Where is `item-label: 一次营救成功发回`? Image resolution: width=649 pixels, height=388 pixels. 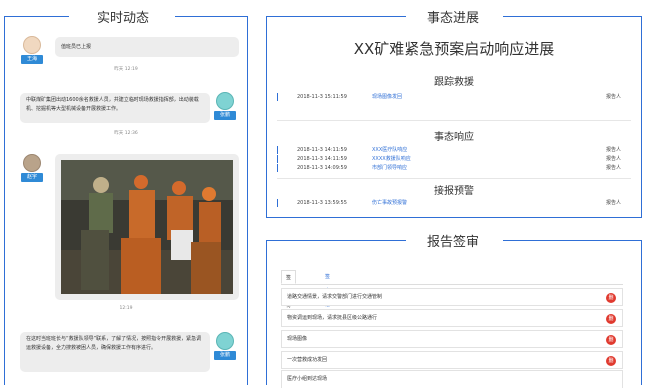 item-label: 一次营救成功发回 is located at coordinates (307, 360).